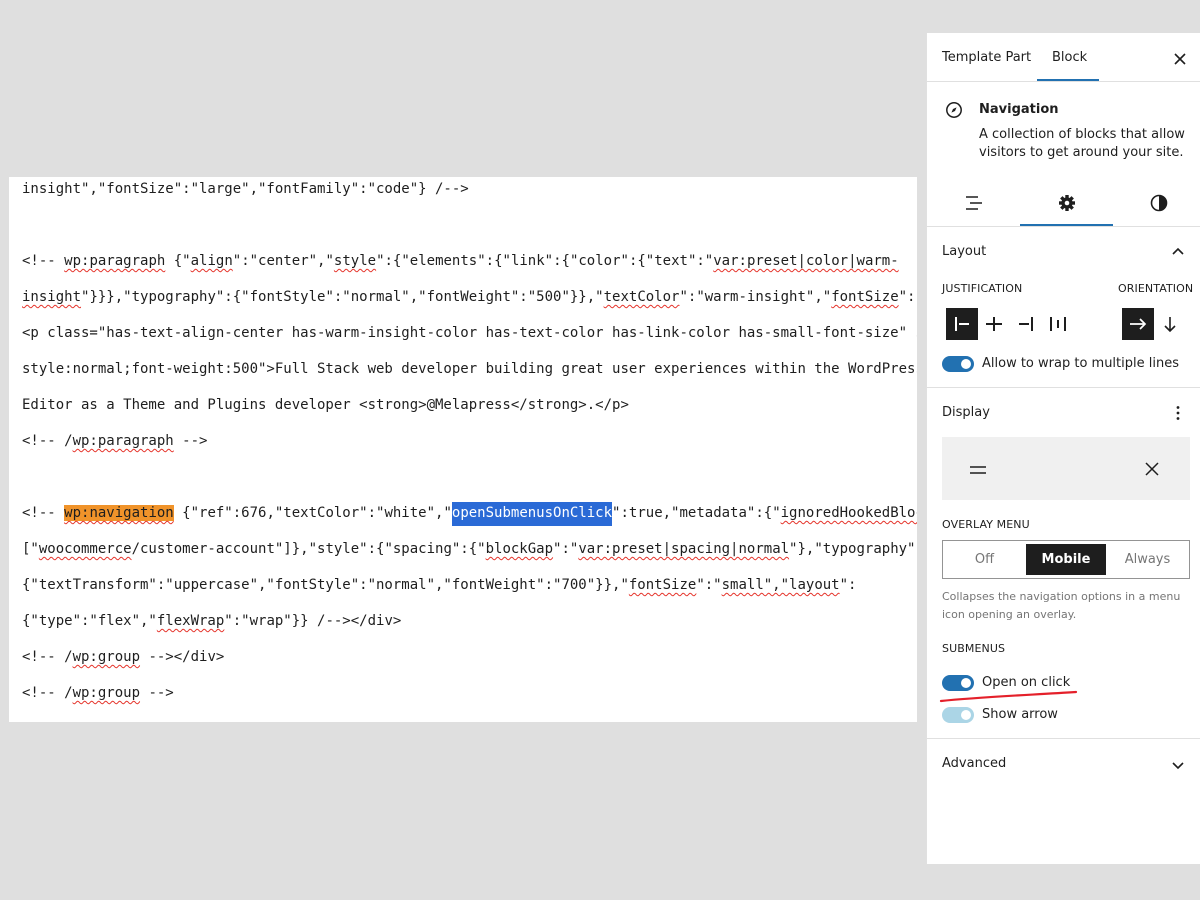 This screenshot has height=900, width=1200. Describe the element at coordinates (964, 251) in the screenshot. I see `layout-panel-title: Layout` at that location.